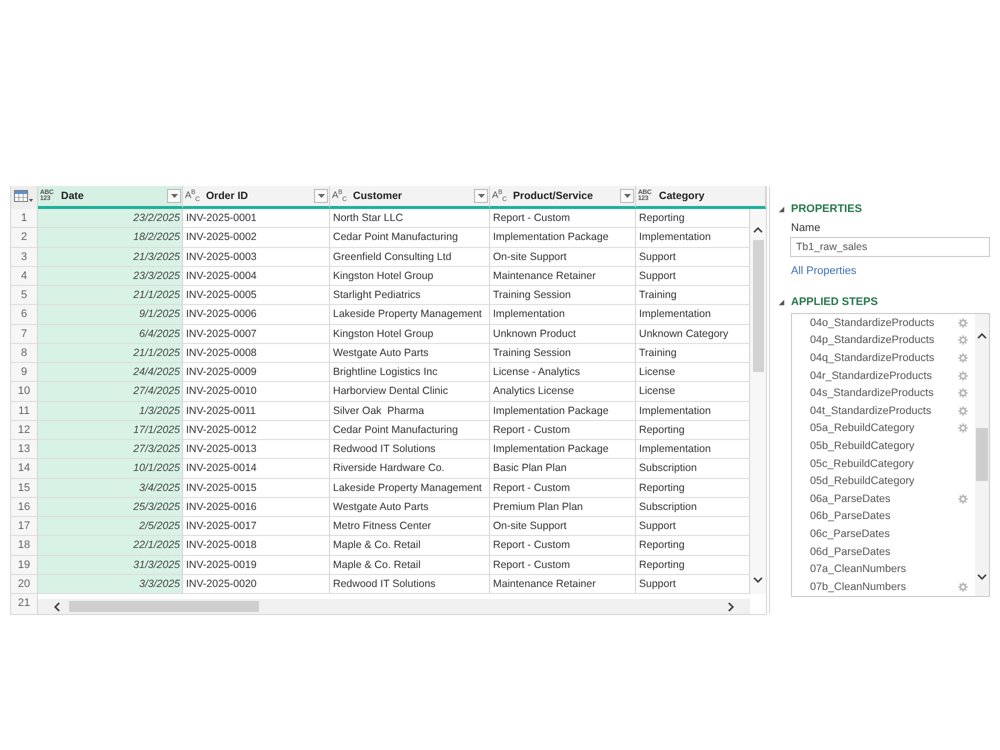 The width and height of the screenshot is (1000, 750). What do you see at coordinates (24, 584) in the screenshot?
I see `row-number: 20` at bounding box center [24, 584].